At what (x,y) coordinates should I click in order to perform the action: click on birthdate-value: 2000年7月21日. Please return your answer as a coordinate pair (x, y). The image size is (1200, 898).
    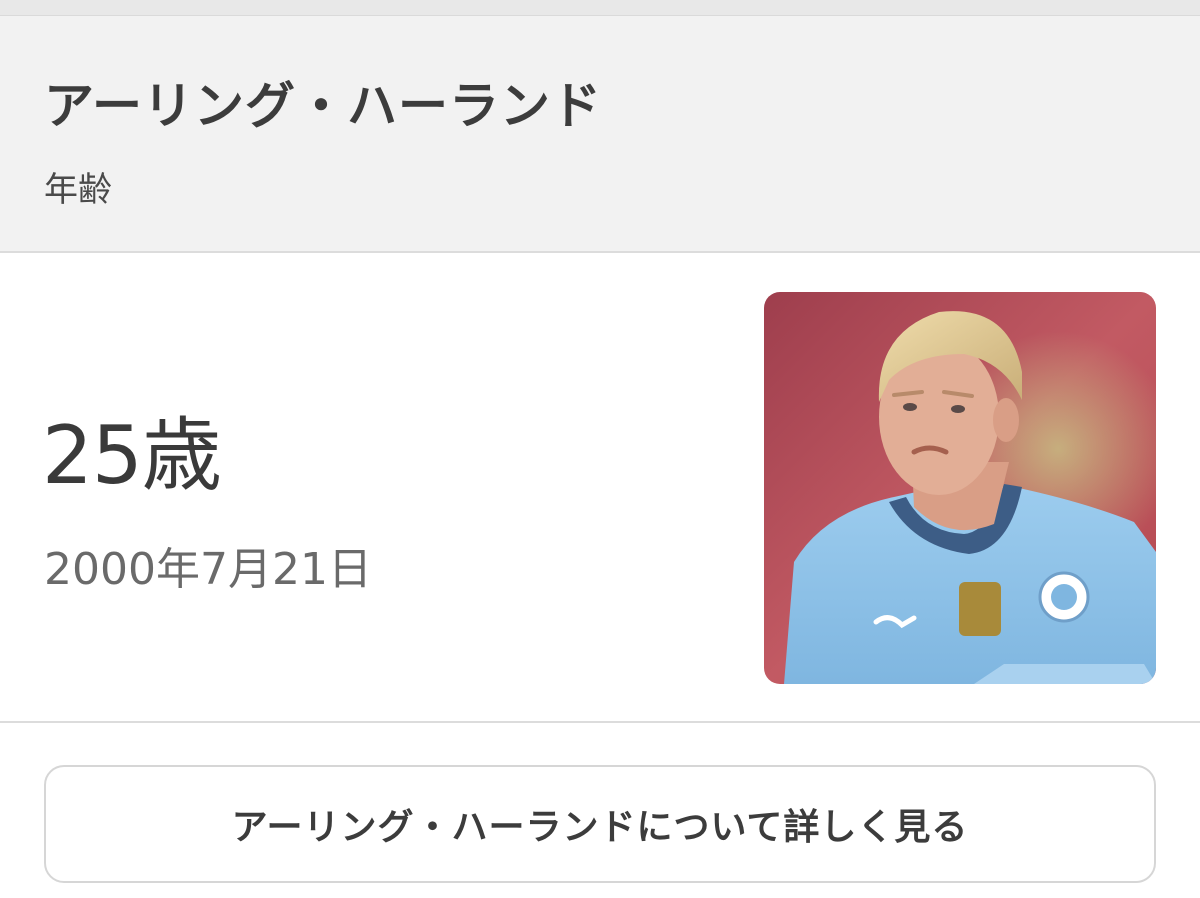
    Looking at the image, I should click on (208, 569).